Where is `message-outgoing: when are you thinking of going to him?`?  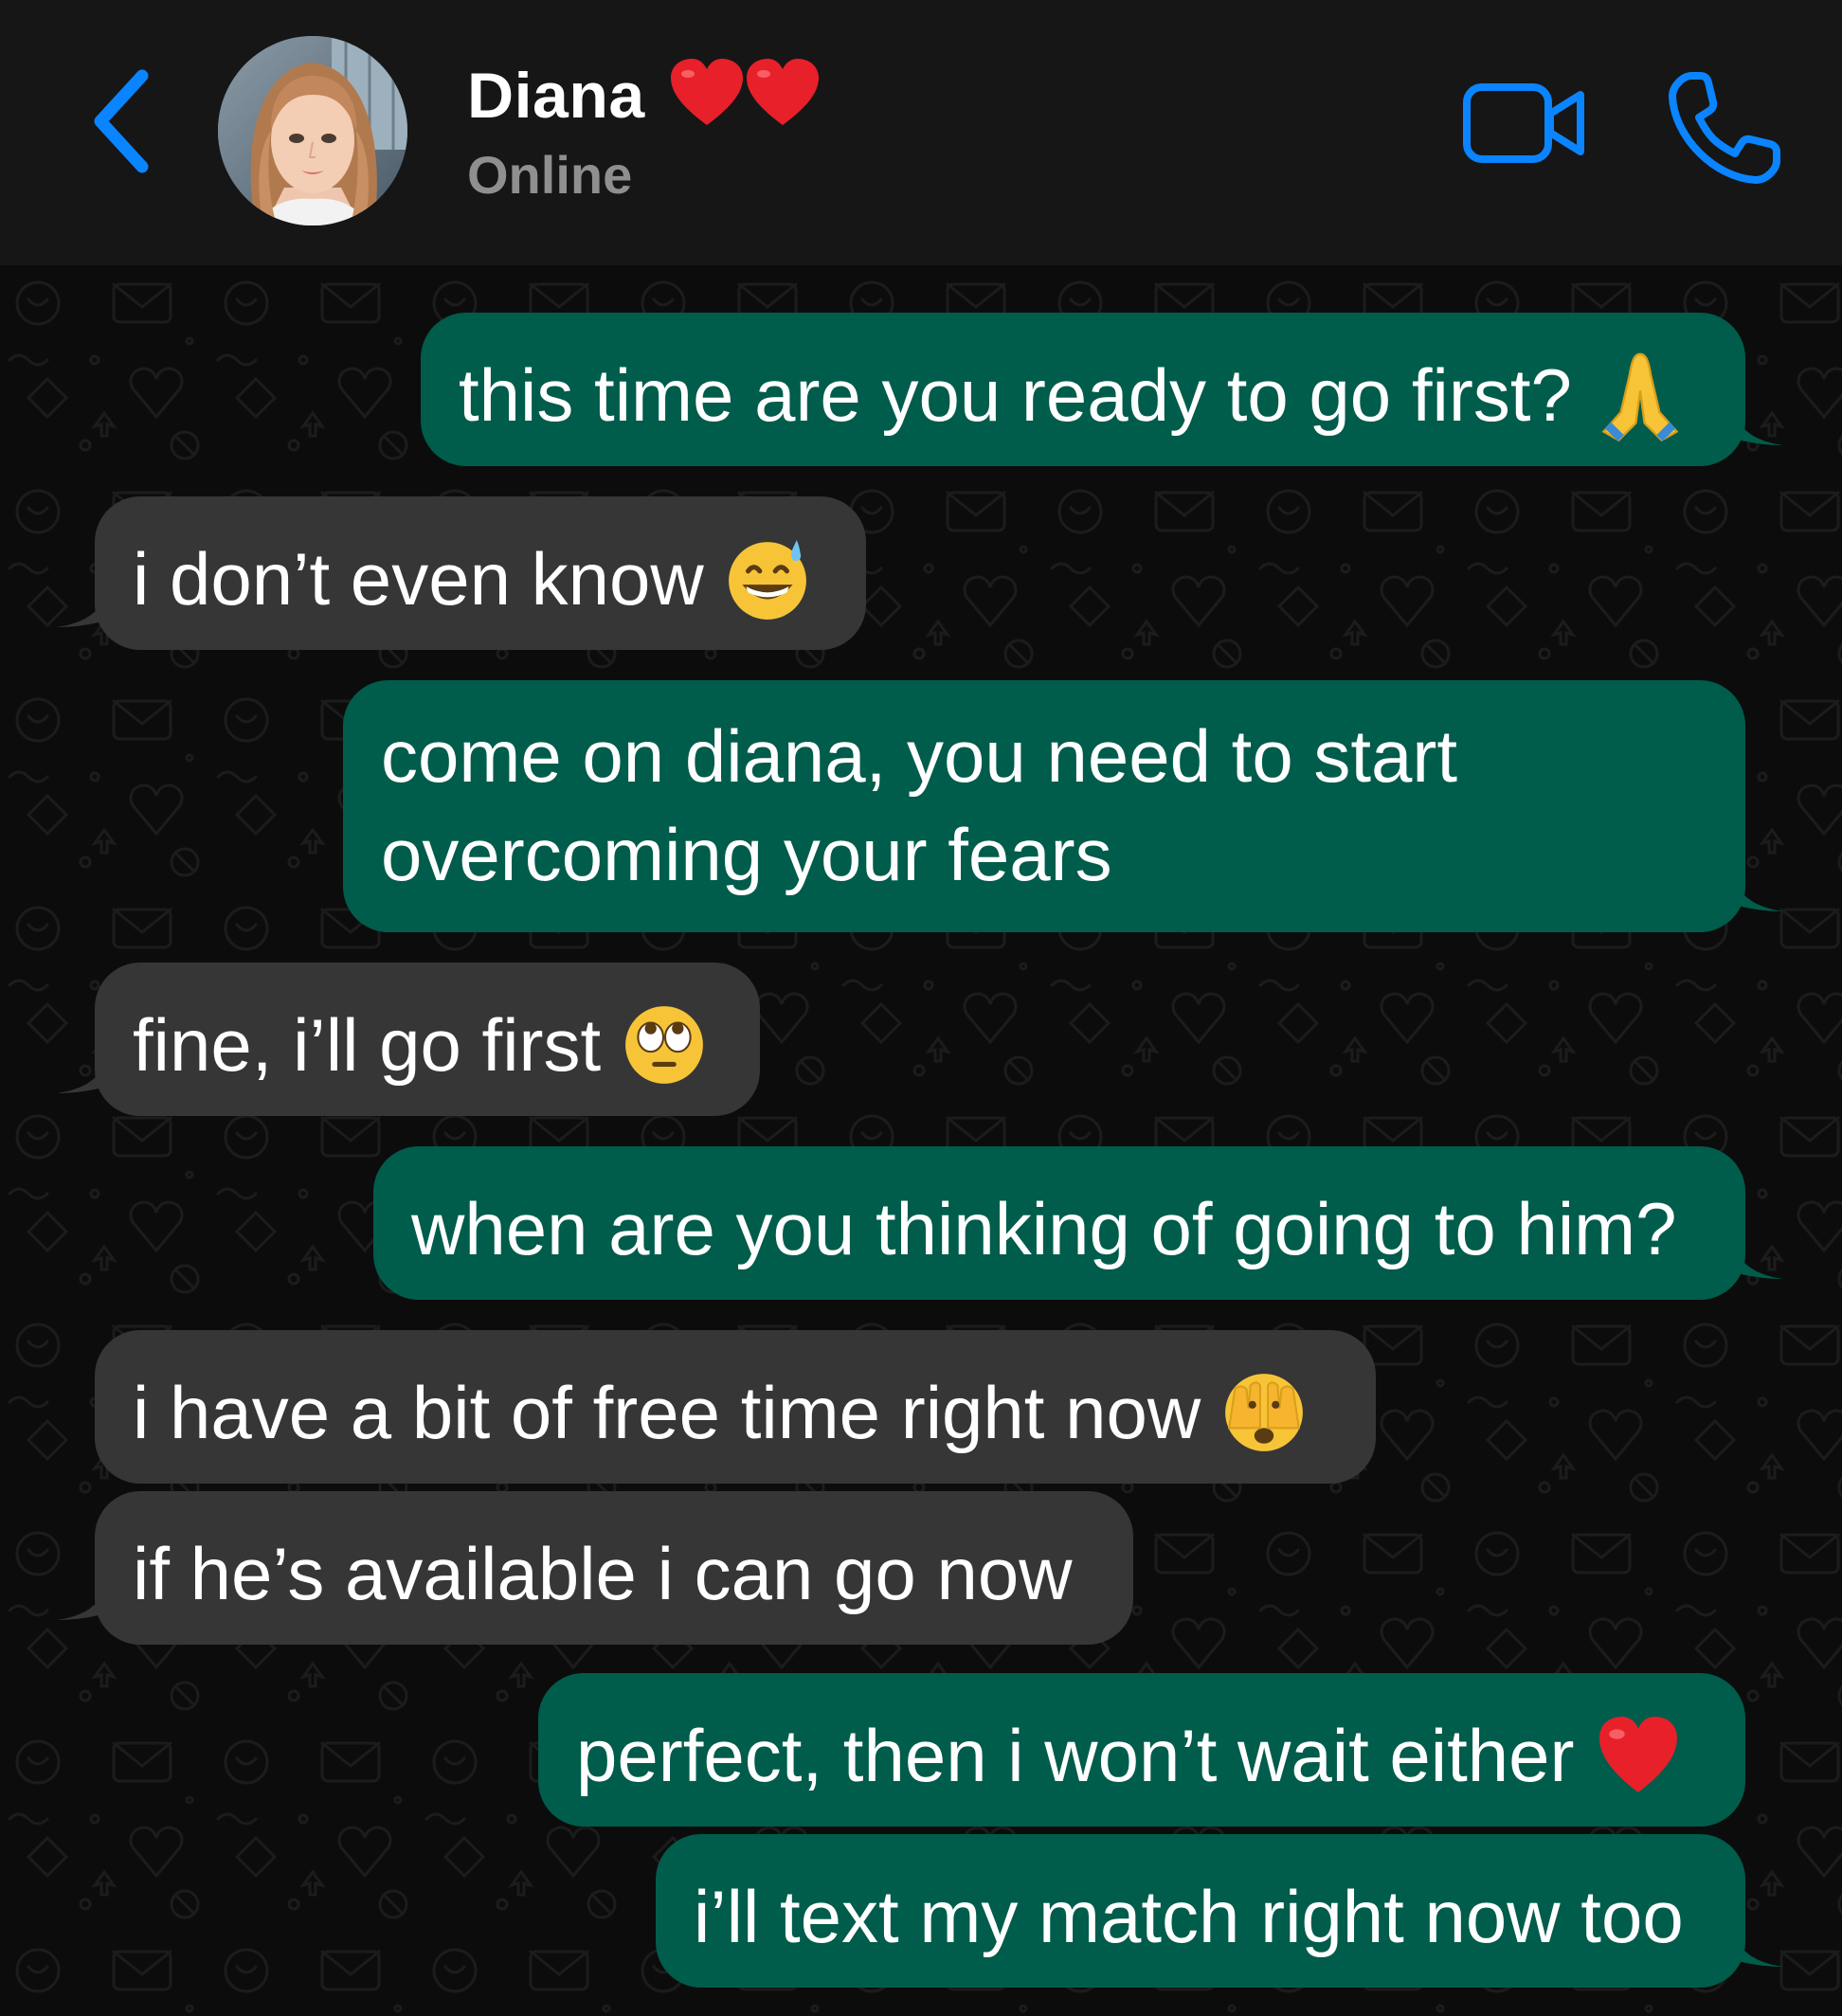 message-outgoing: when are you thinking of going to him? is located at coordinates (1059, 1223).